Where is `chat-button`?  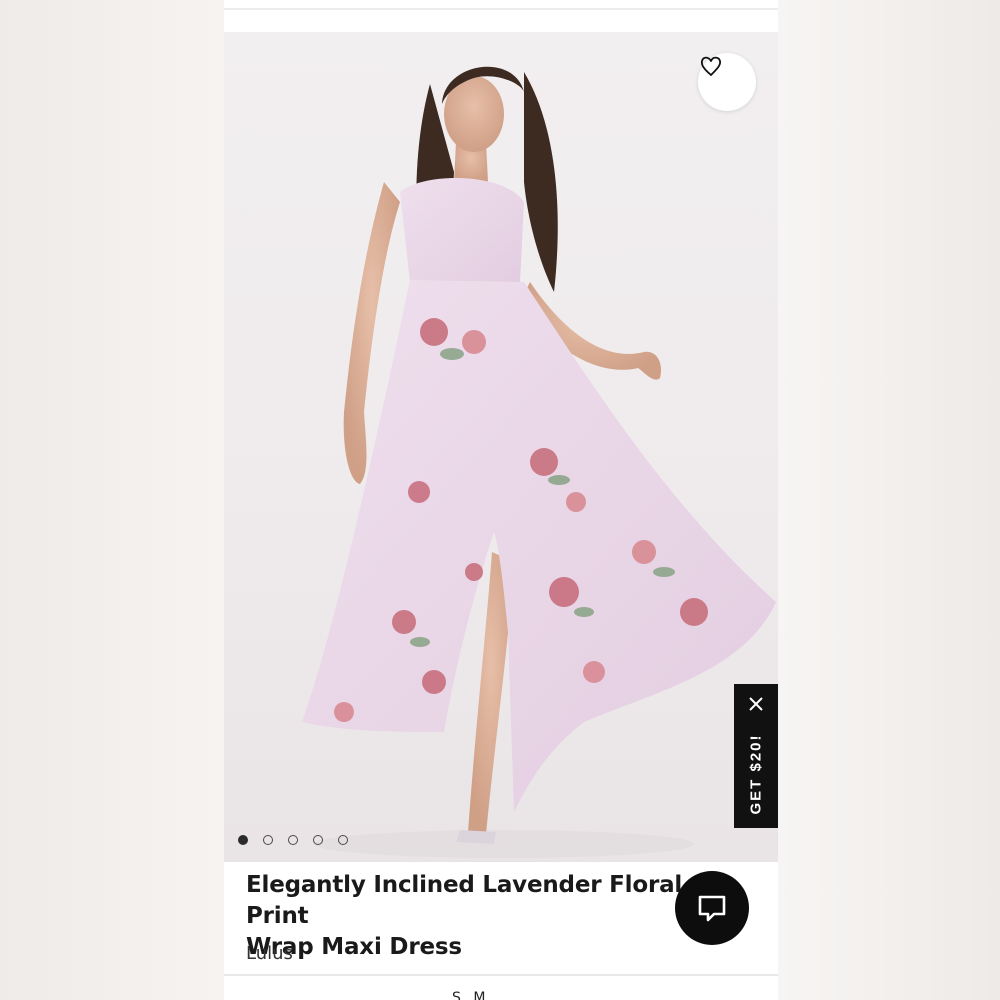 chat-button is located at coordinates (712, 908).